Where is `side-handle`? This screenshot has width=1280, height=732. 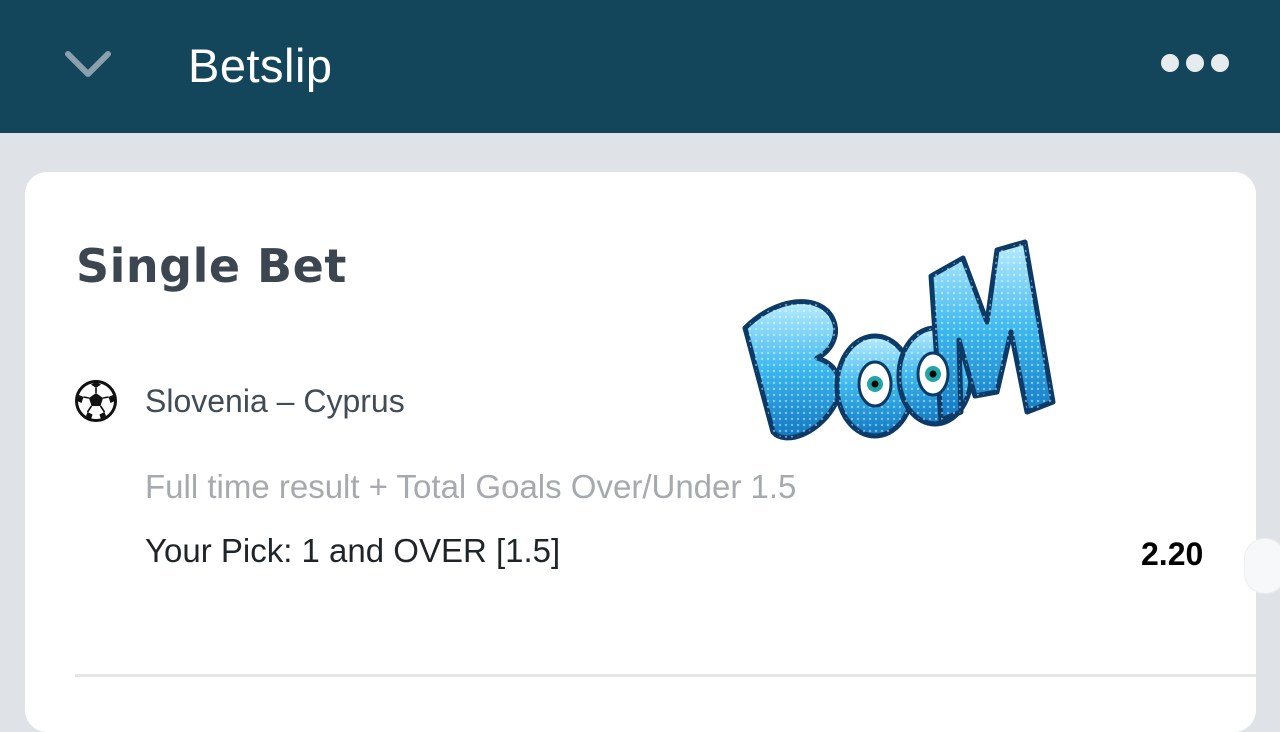
side-handle is located at coordinates (1262, 566).